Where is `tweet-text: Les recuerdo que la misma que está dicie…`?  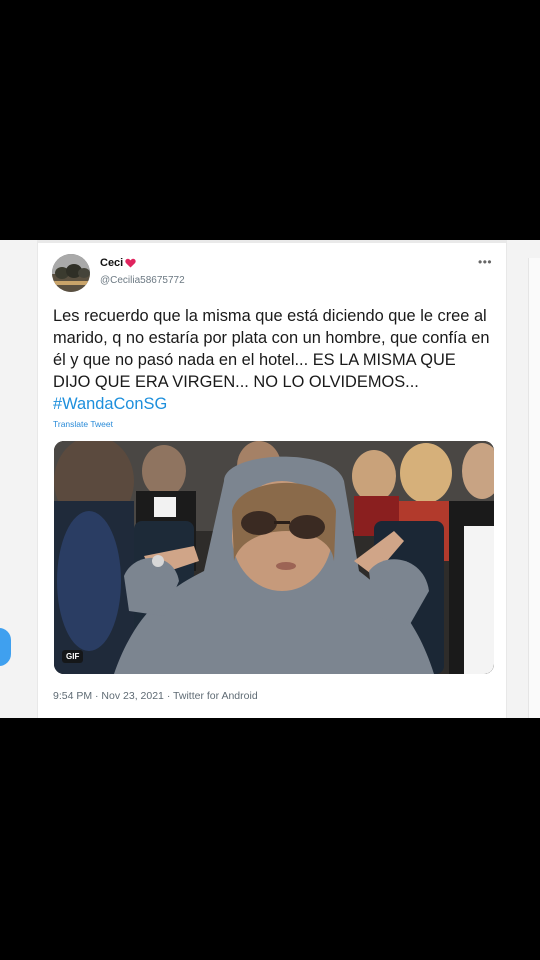 tweet-text: Les recuerdo que la misma que está dicie… is located at coordinates (273, 360).